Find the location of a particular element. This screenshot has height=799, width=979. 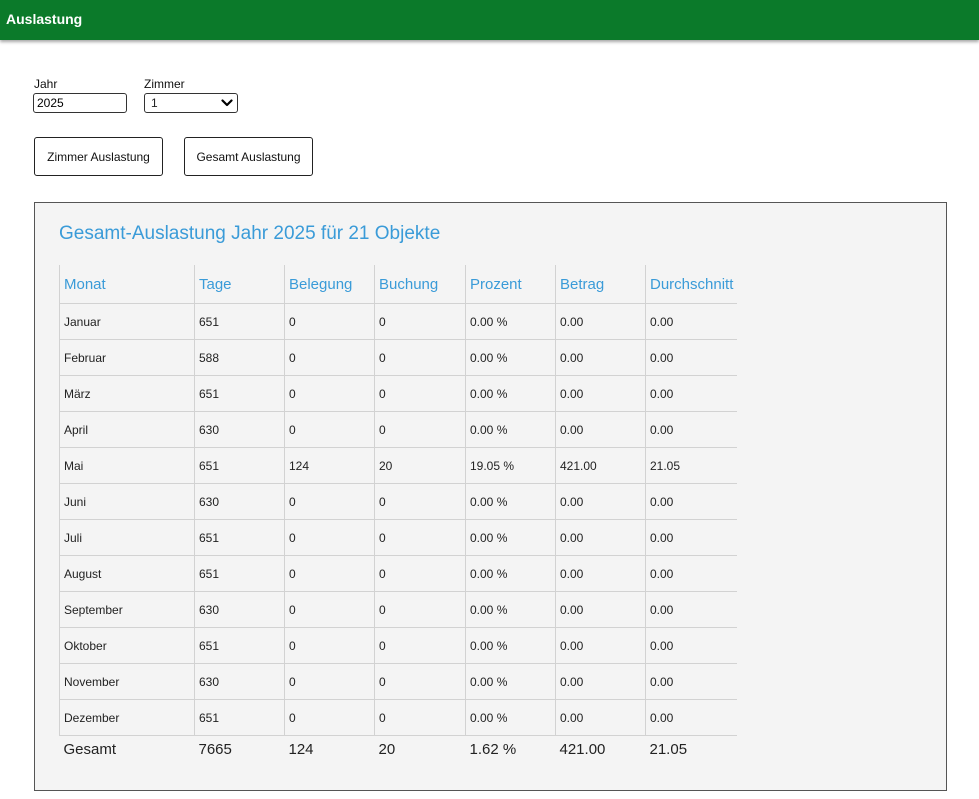

table-row: September 630 0 0 0.00 % 0.00 0.00 is located at coordinates (398, 609).